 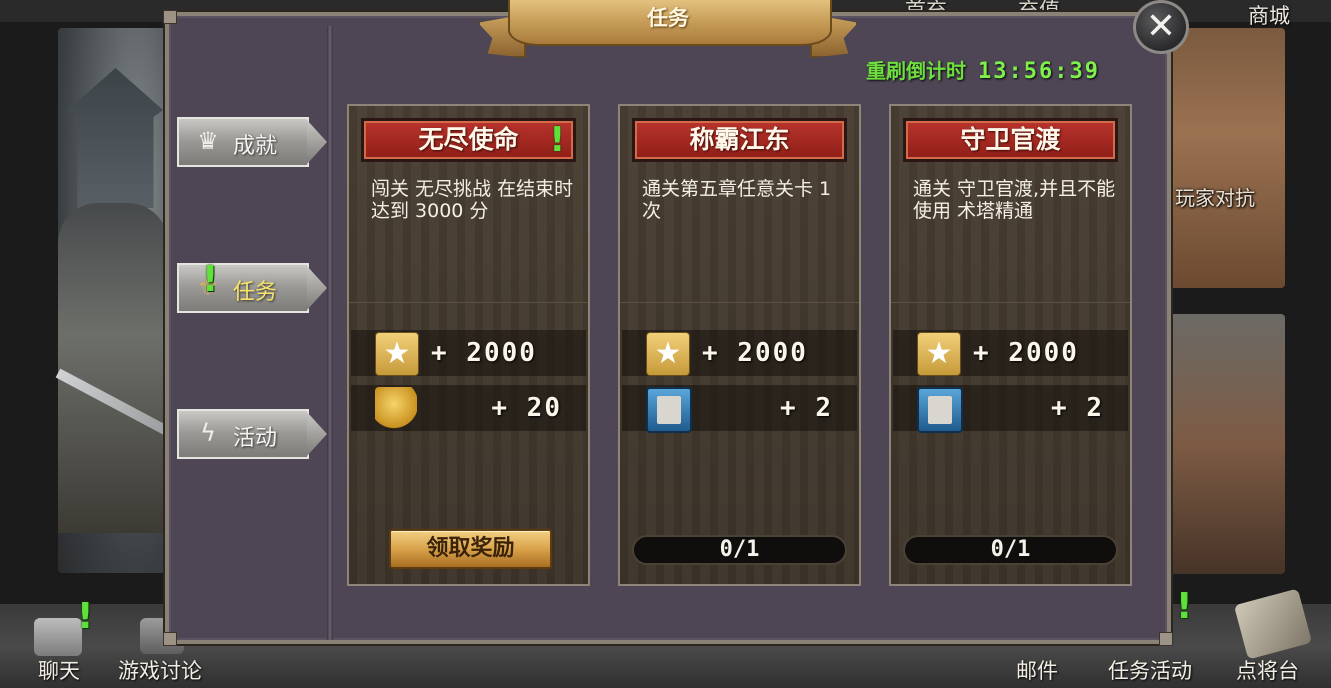 I want to click on dialog-title-banner: 任务, so click(x=668, y=29).